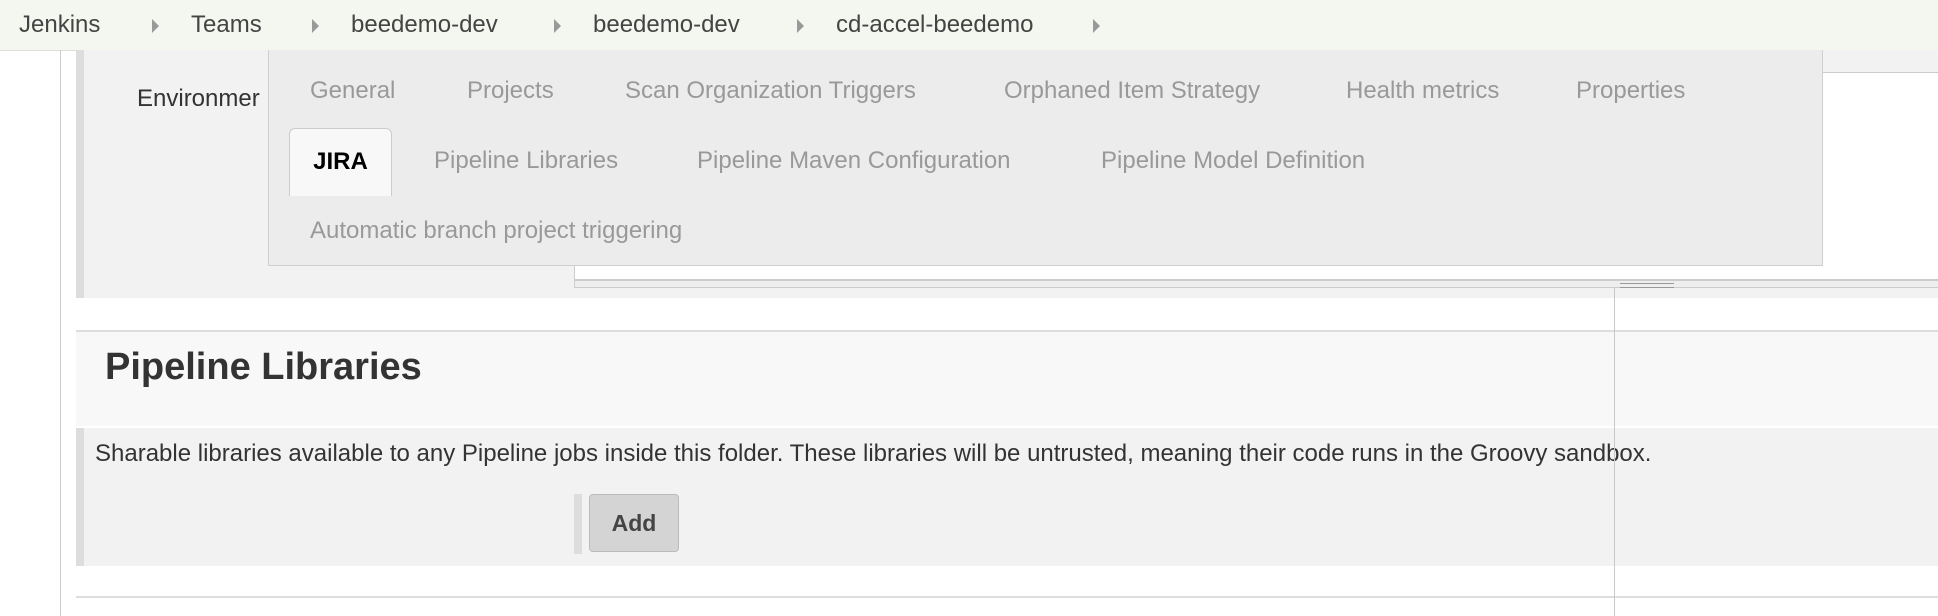  Describe the element at coordinates (526, 161) in the screenshot. I see `tab-pipeline-libraries: Pipeline Libraries` at that location.